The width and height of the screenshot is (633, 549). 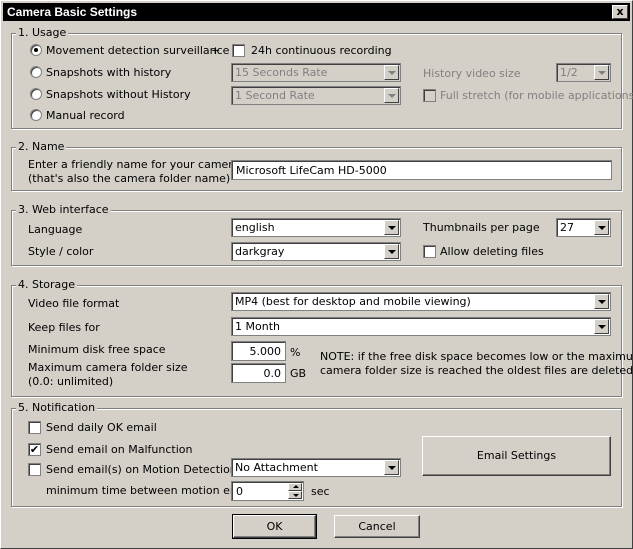 I want to click on malfunction-label: Send email on Malfunction, so click(x=119, y=449).